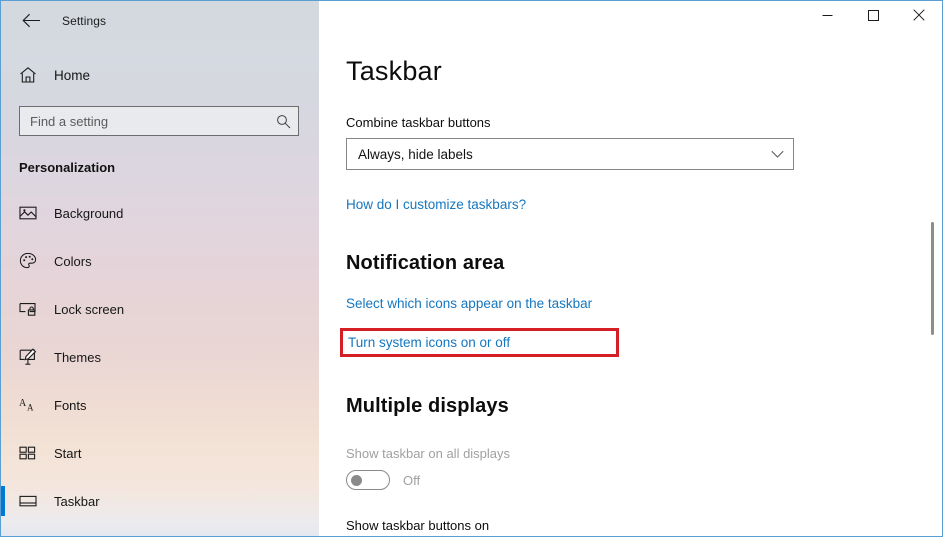 This screenshot has height=537, width=943. Describe the element at coordinates (89, 213) in the screenshot. I see `sidebar-item-label: Background` at that location.